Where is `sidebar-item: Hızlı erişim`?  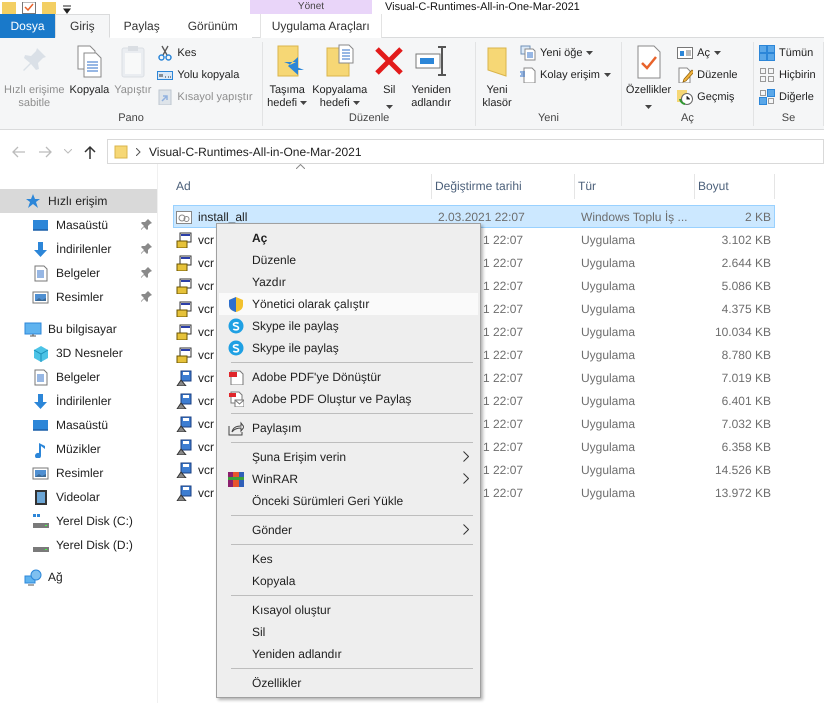
sidebar-item: Hızlı erişim is located at coordinates (78, 201).